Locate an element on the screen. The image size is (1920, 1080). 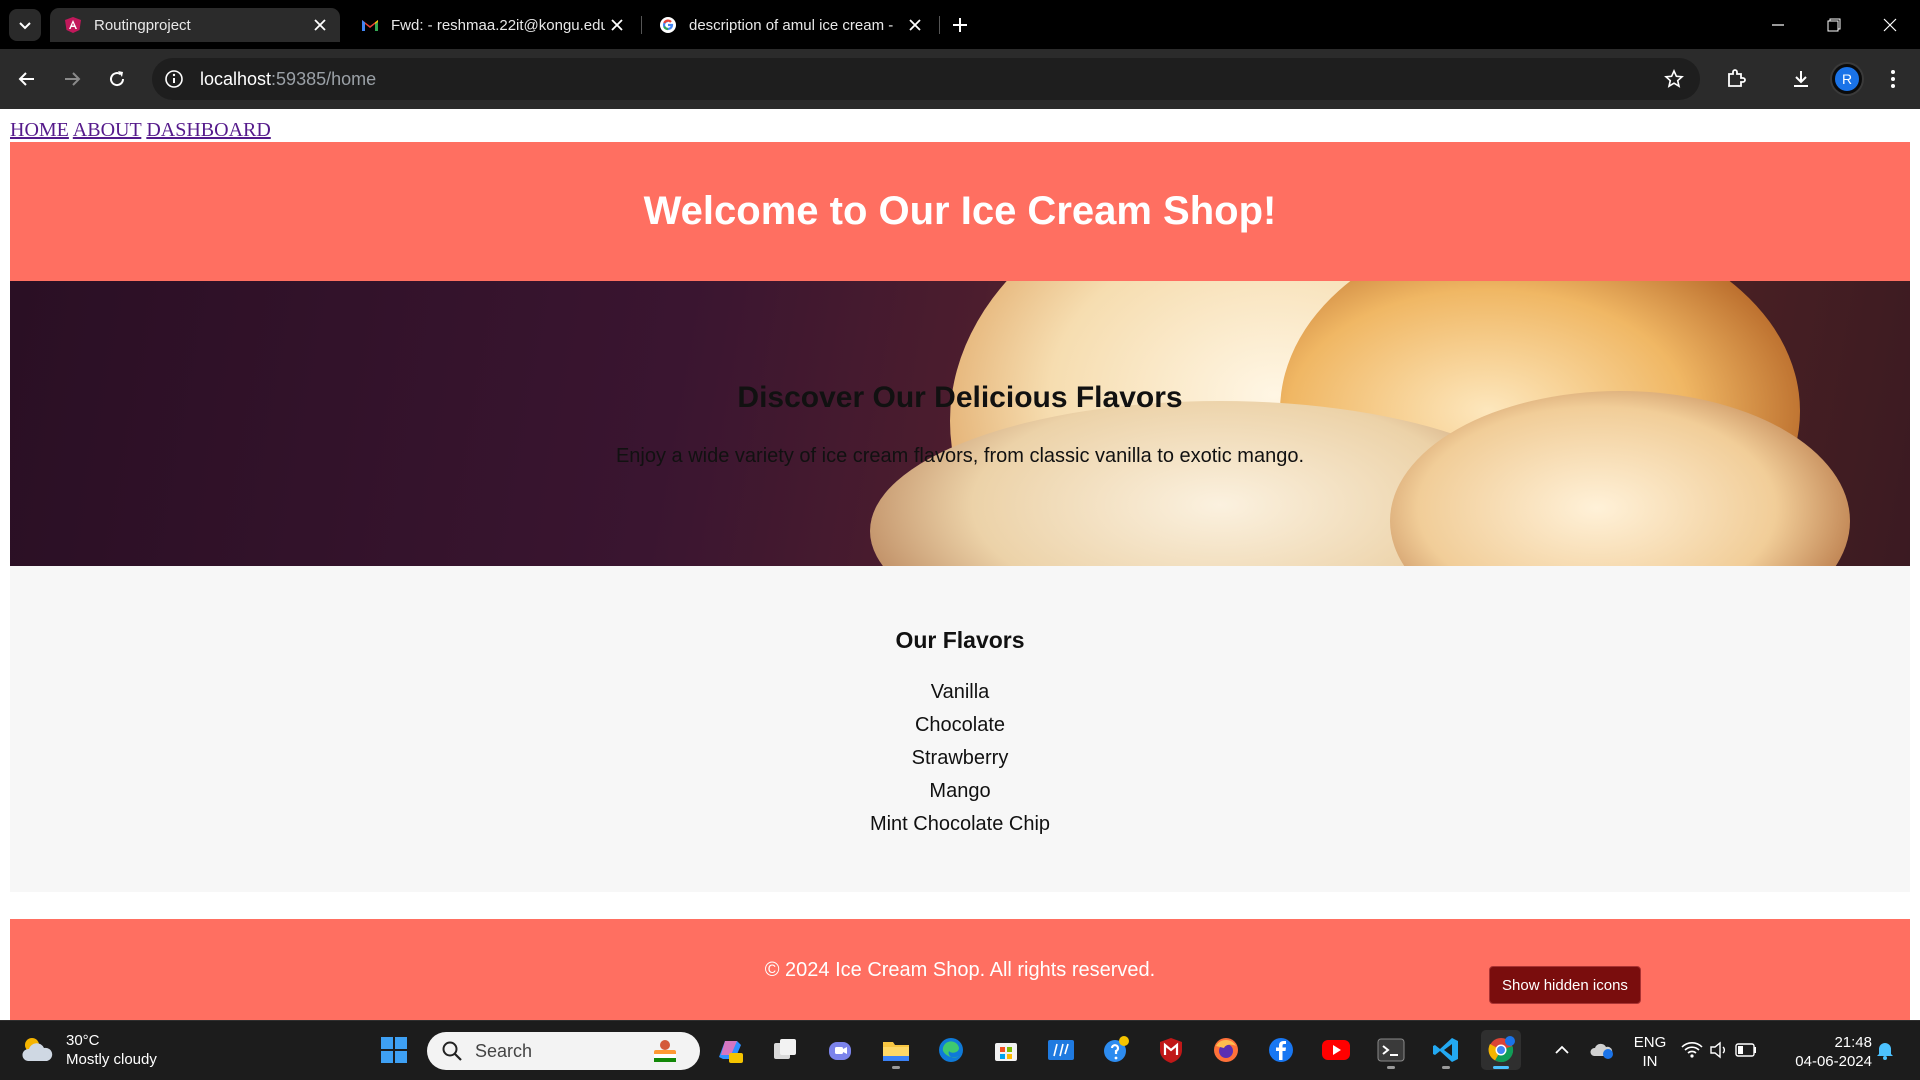
restore-button is located at coordinates (1834, 24).